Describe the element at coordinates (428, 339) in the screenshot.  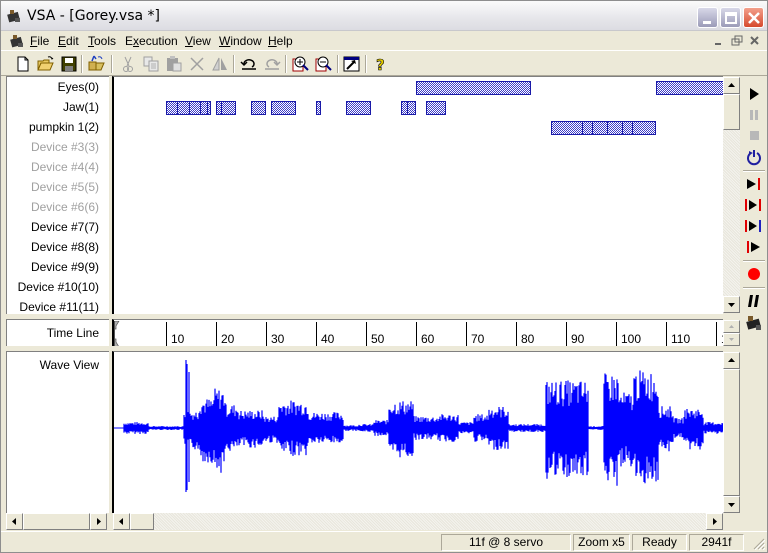
I see `timeline-tick-label: 60` at that location.